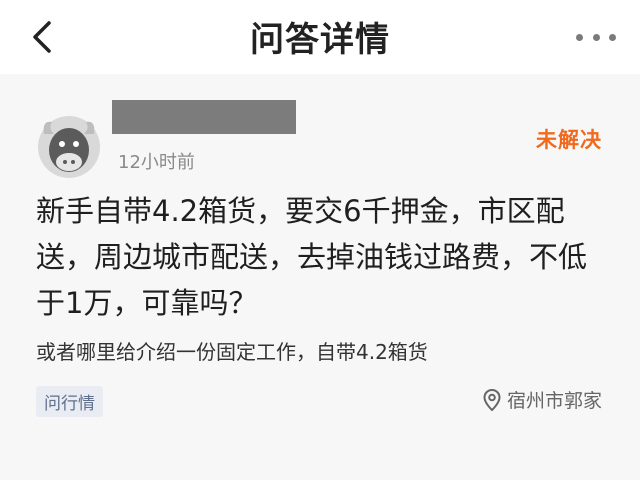 Image resolution: width=640 pixels, height=480 pixels. I want to click on username-redacted, so click(204, 117).